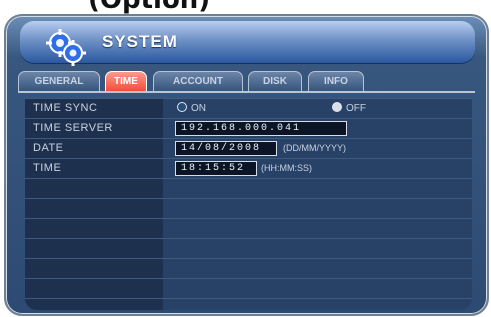 The image size is (491, 317). I want to click on gear-icon, so click(65, 48).